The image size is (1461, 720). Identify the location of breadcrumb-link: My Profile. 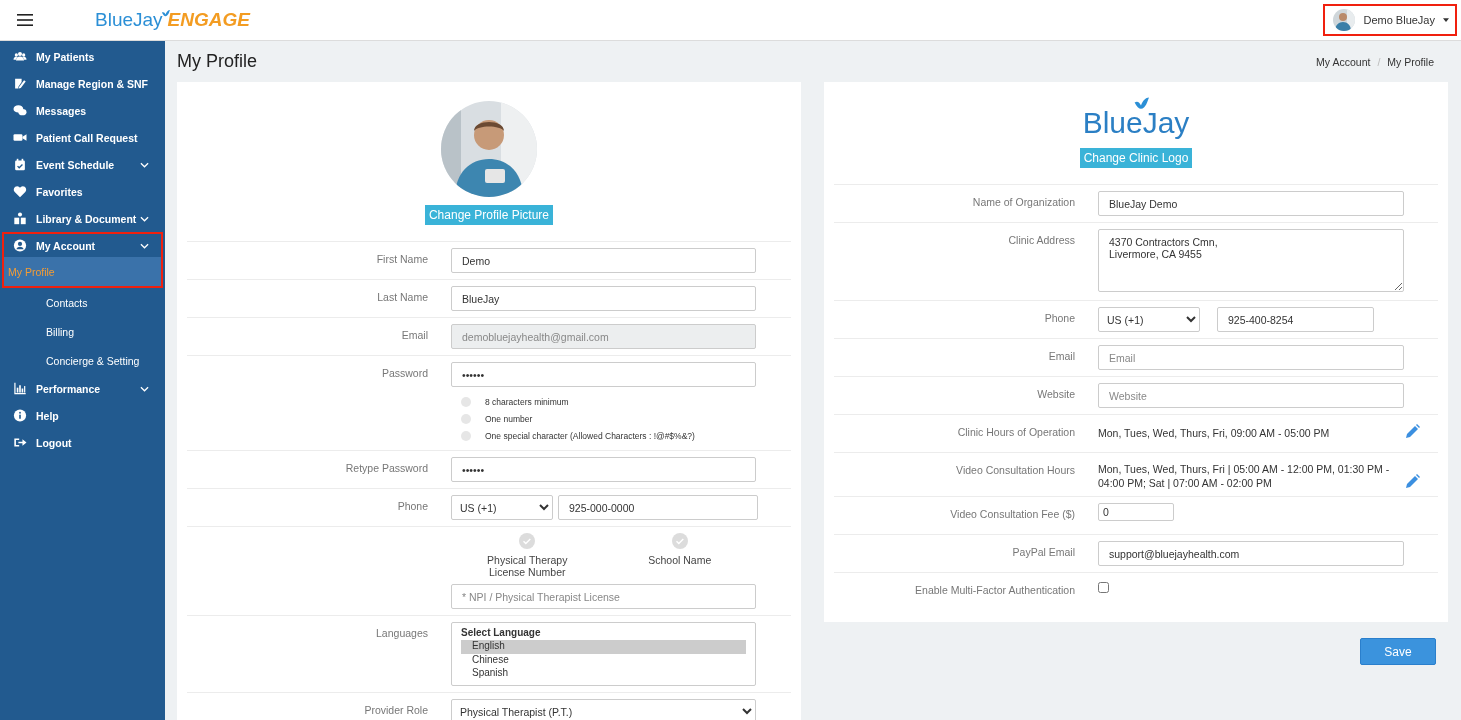
(1410, 61).